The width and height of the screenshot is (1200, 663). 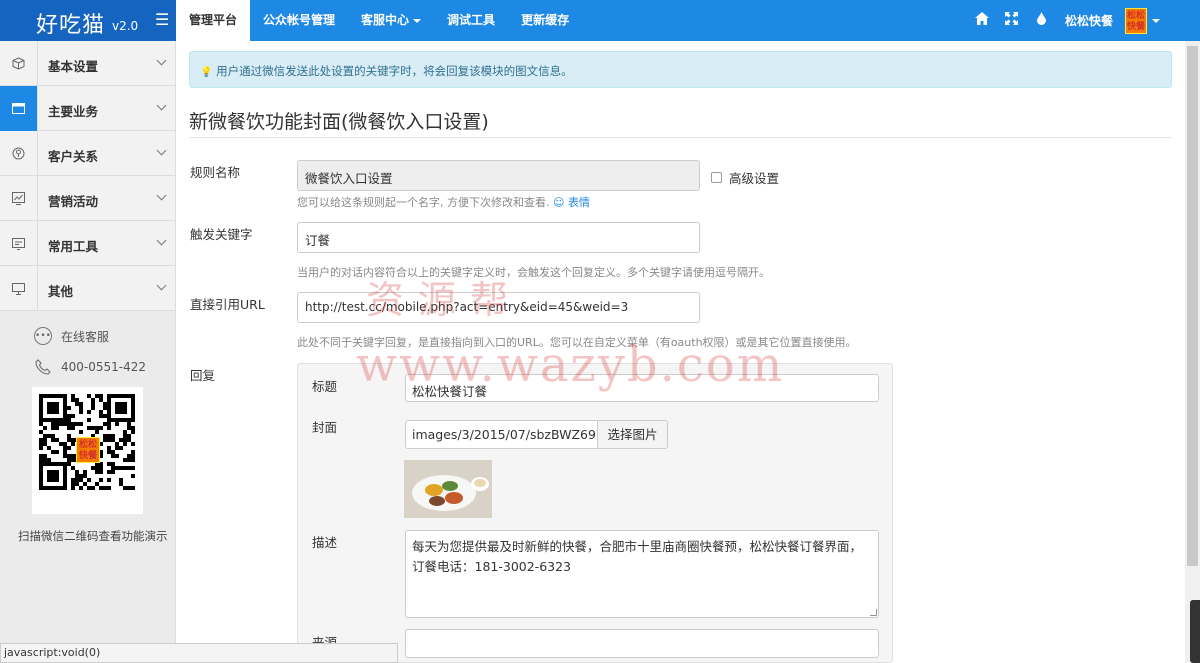 What do you see at coordinates (325, 427) in the screenshot?
I see `reply-cover-label: 封面` at bounding box center [325, 427].